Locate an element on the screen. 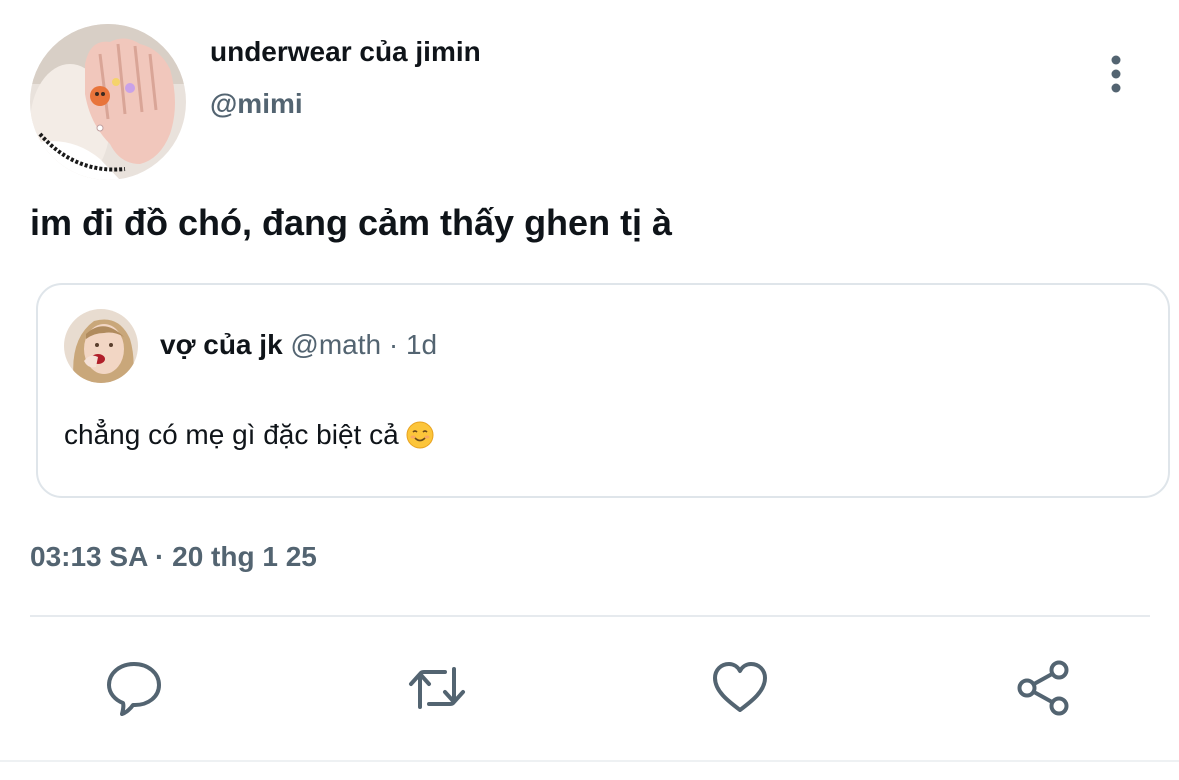  speech-bubble-icon is located at coordinates (134, 689).